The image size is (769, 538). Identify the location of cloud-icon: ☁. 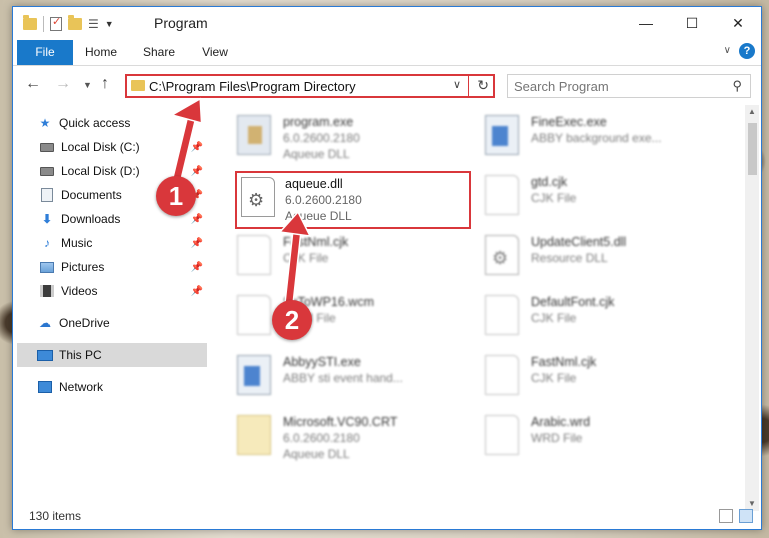
(45, 323).